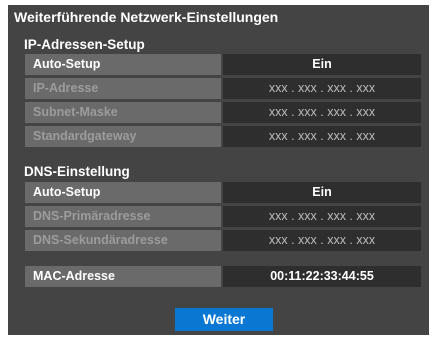  I want to click on dns-auto-setup-label: Auto-Setup, so click(123, 192).